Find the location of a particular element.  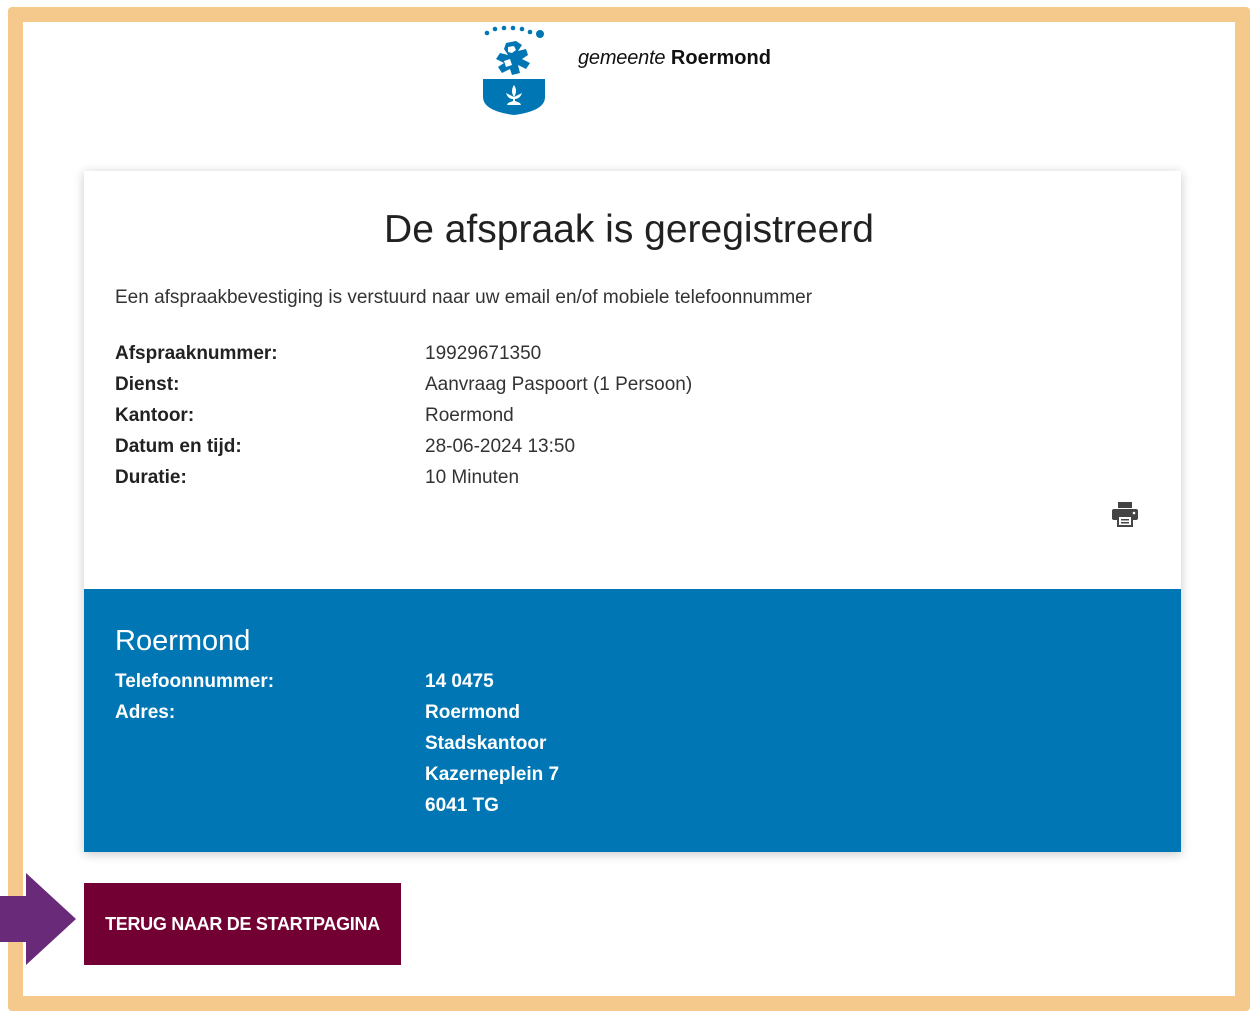

detail-label: Duratie: is located at coordinates (151, 477).